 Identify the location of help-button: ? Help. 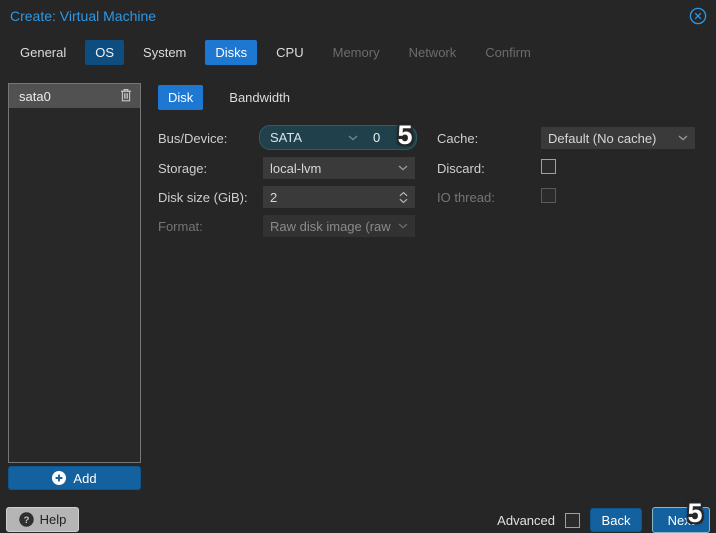
(42, 519).